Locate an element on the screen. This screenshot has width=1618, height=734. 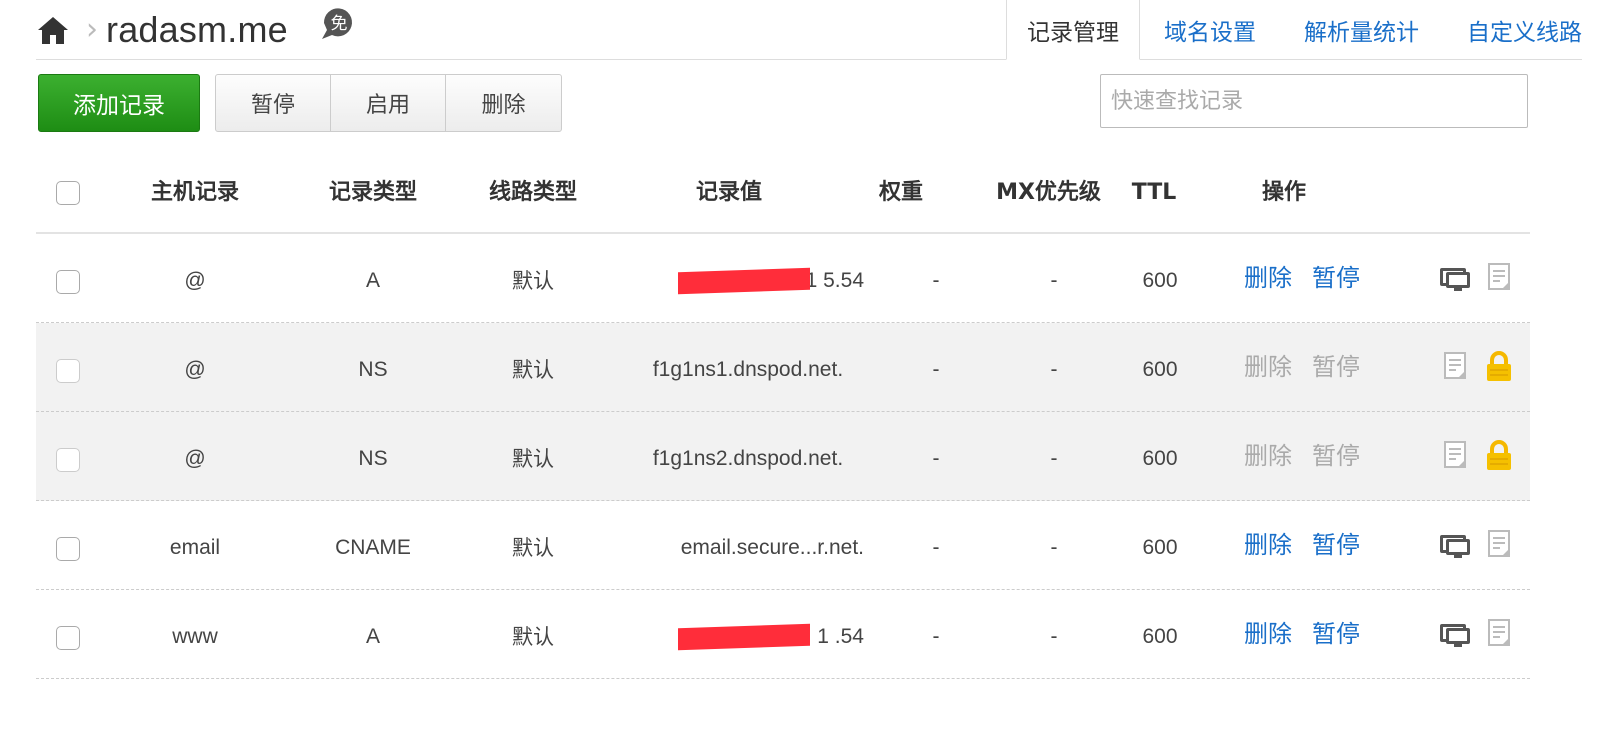
cell-type: CNAME is located at coordinates (373, 547).